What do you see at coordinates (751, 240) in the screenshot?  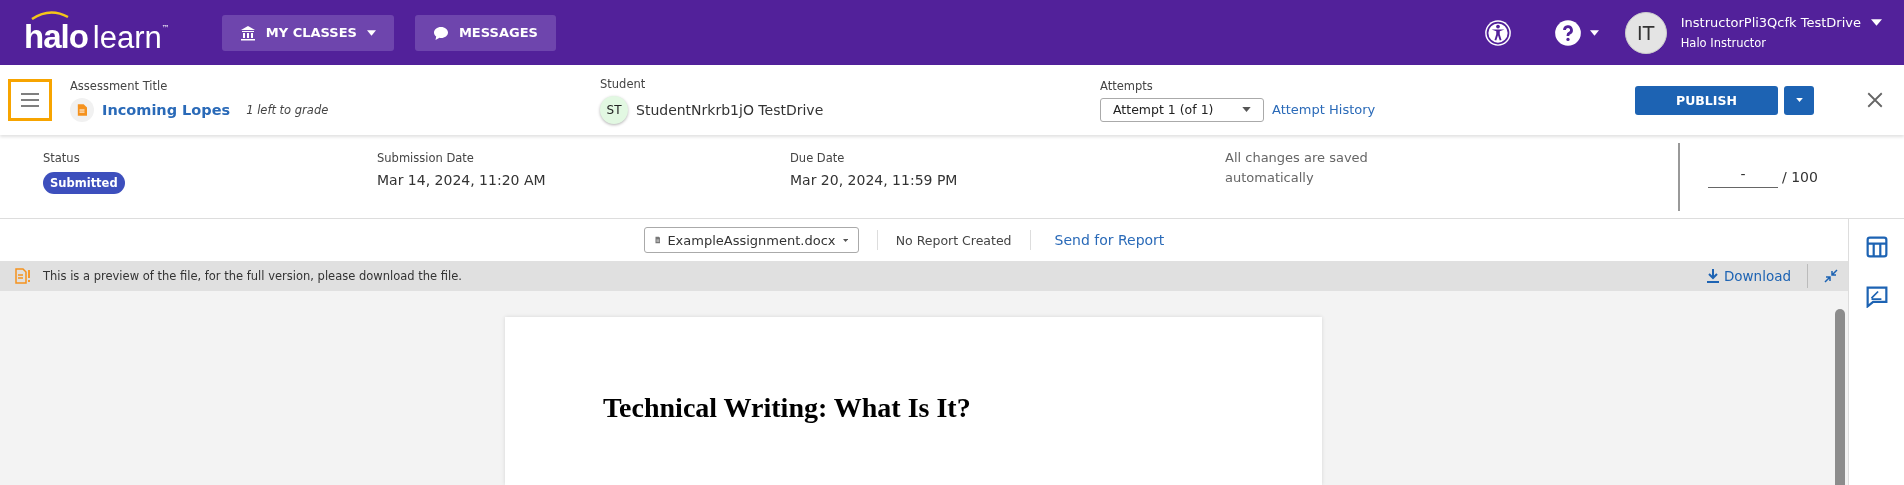 I see `file-dropdown: ExampleAssignment.docx` at bounding box center [751, 240].